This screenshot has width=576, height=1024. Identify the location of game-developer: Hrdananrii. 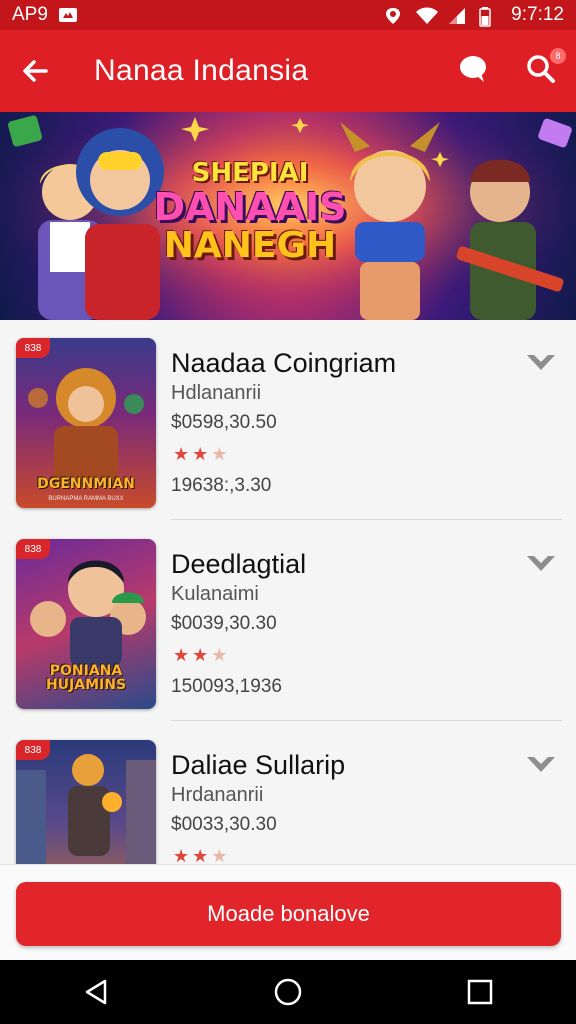
(217, 795).